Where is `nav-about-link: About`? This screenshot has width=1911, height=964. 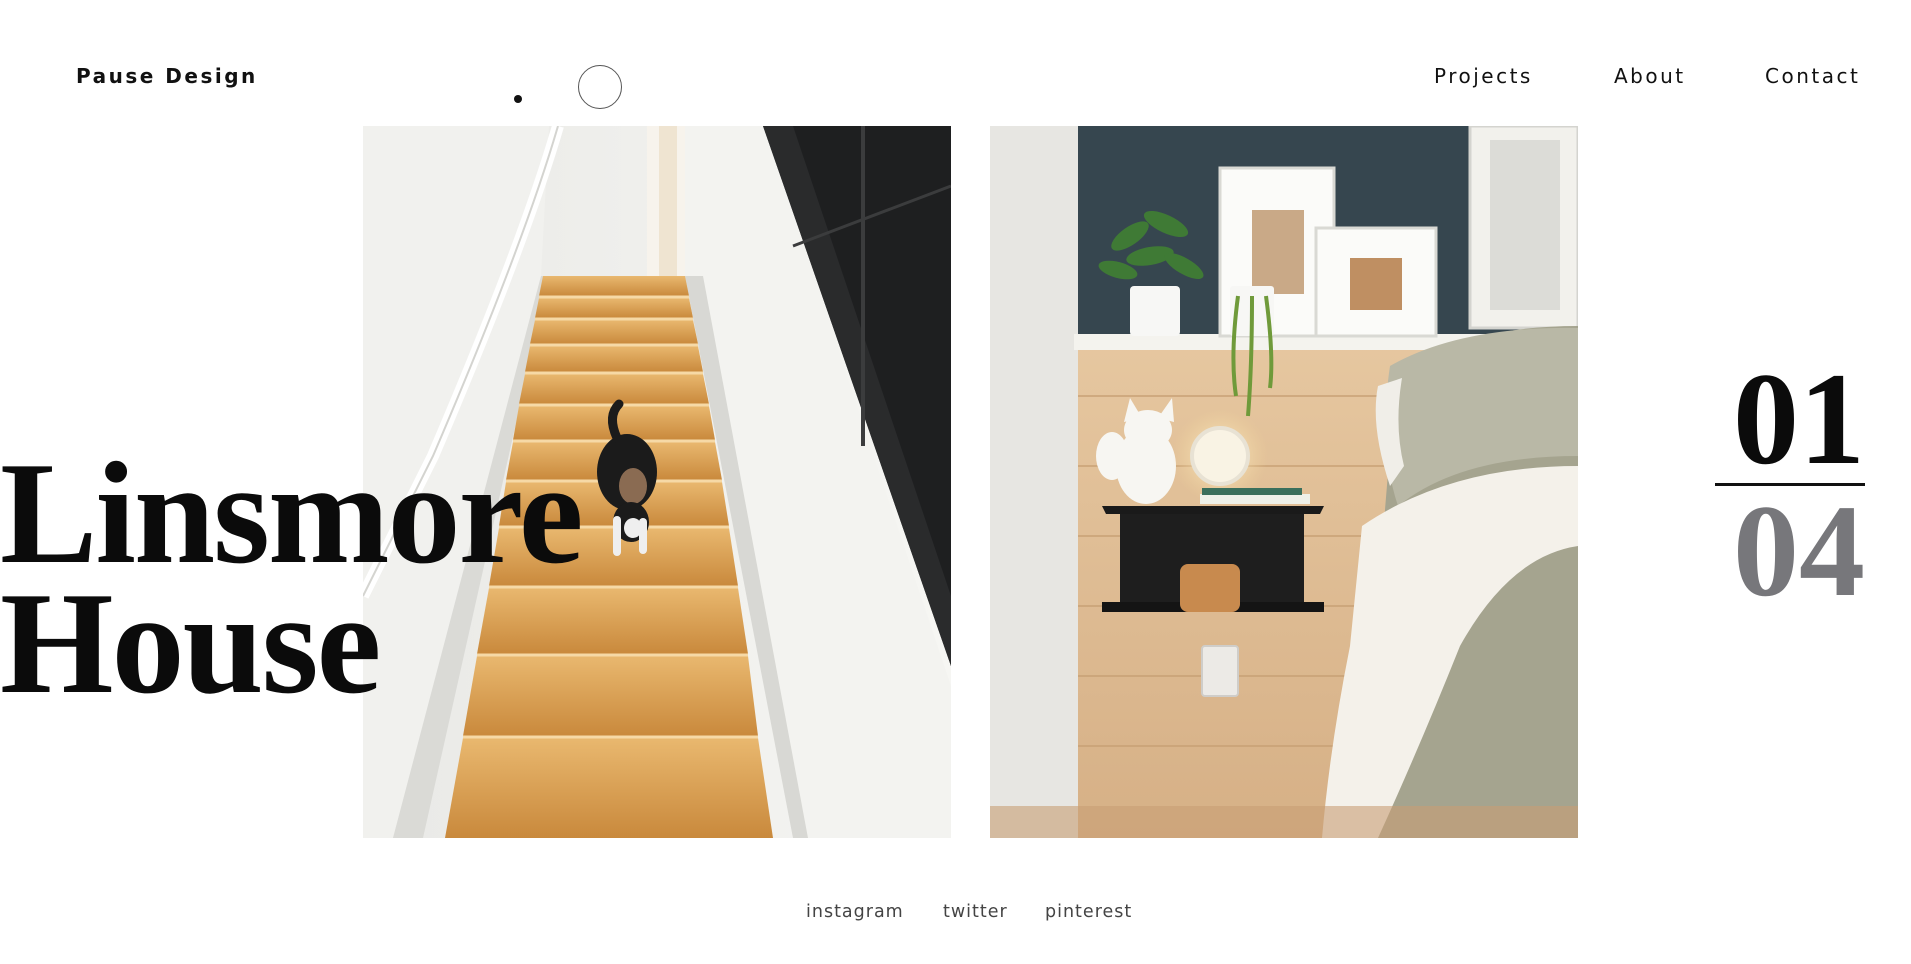 nav-about-link: About is located at coordinates (1650, 76).